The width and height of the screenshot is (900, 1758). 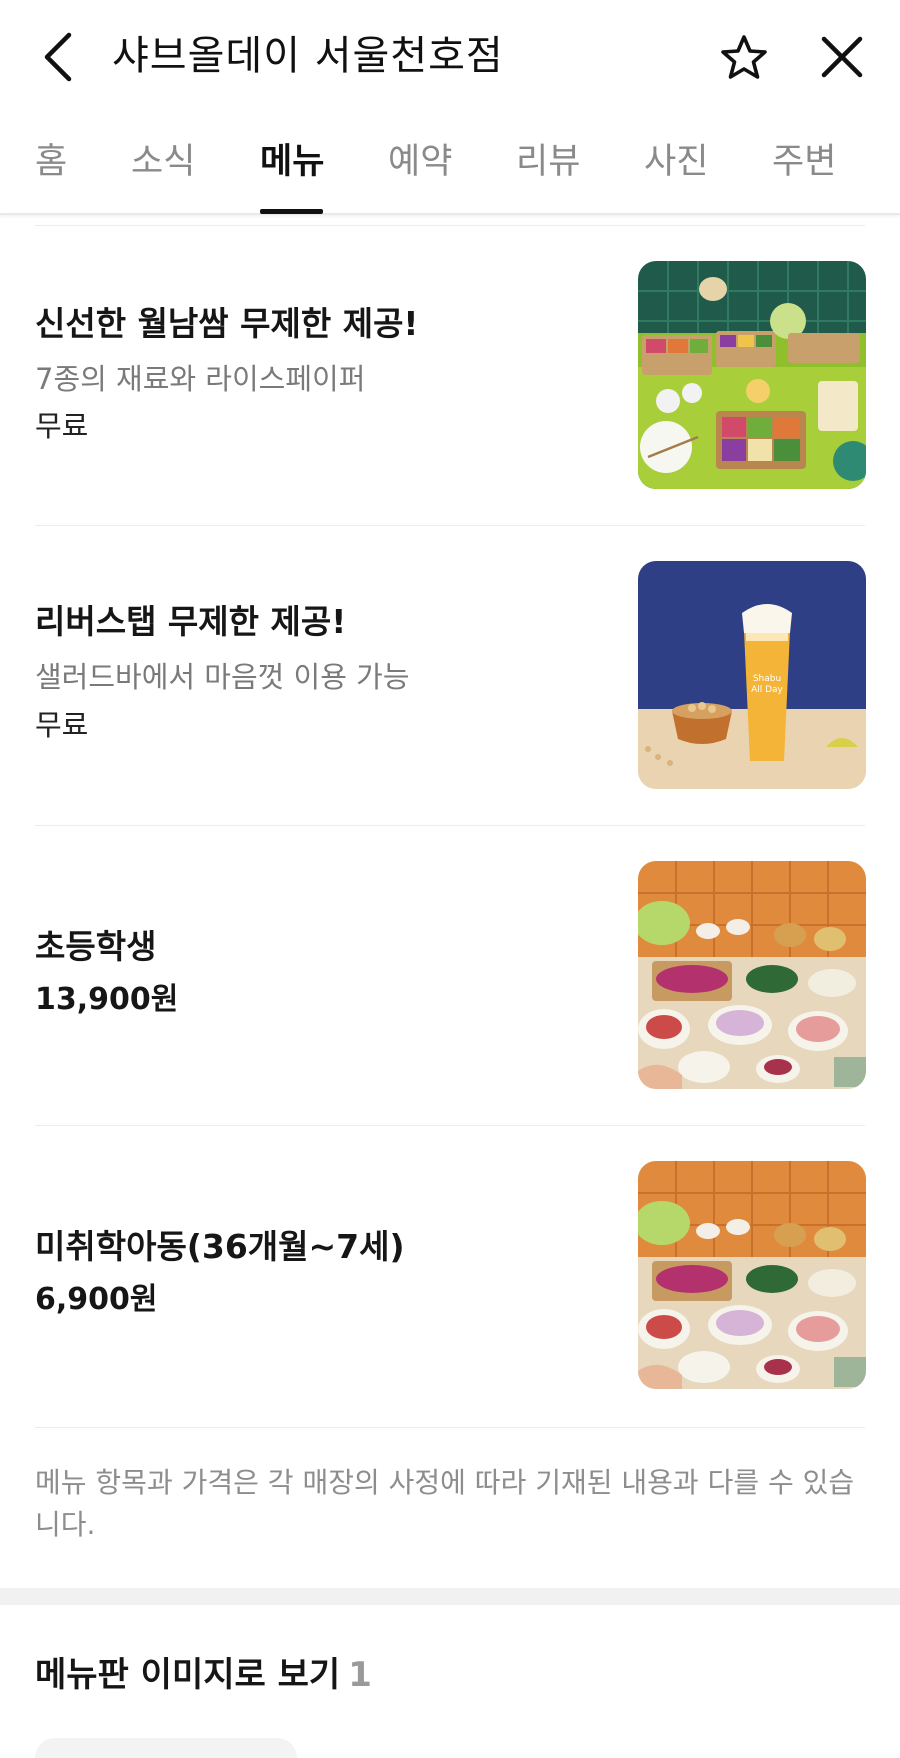 I want to click on menu-item-price: 13,900원, so click(x=107, y=999).